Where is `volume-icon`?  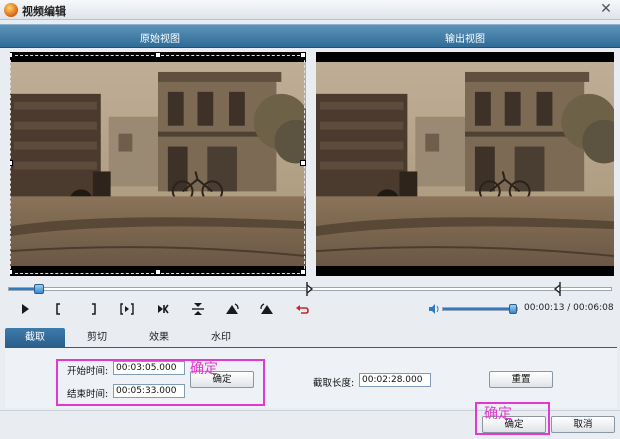
volume-icon is located at coordinates (434, 309).